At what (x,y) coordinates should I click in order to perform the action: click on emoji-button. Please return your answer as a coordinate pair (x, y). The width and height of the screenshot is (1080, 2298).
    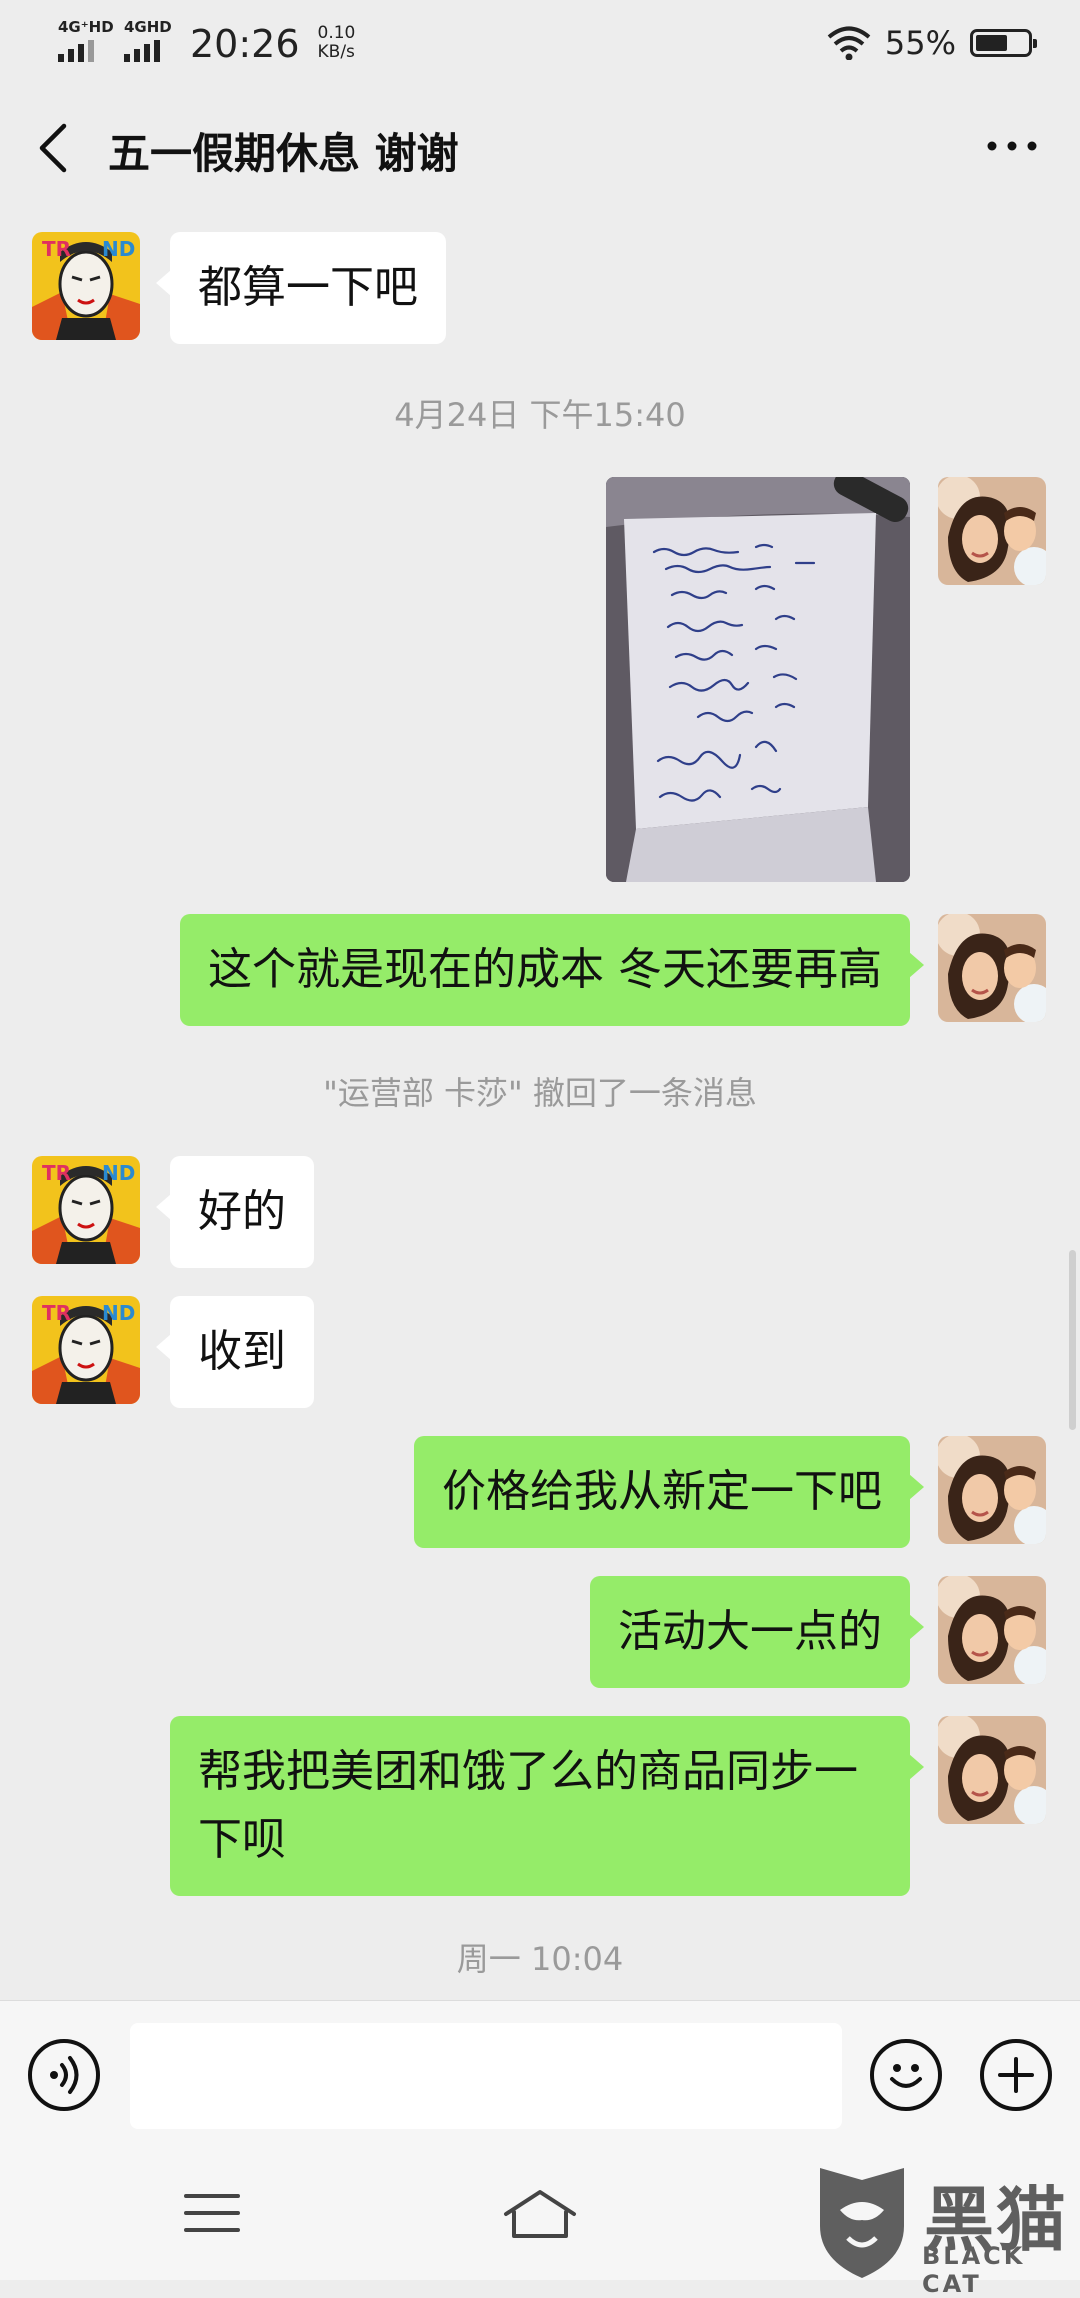
    Looking at the image, I should click on (906, 2075).